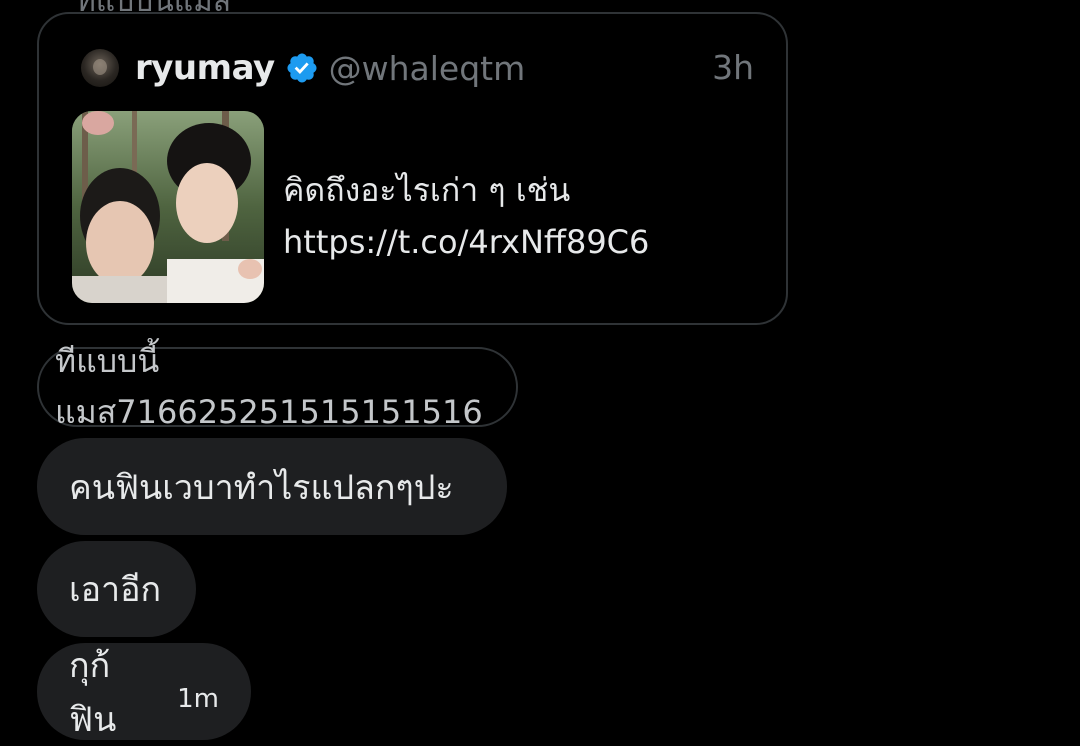 The image size is (1080, 746). Describe the element at coordinates (100, 68) in the screenshot. I see `avatar` at that location.